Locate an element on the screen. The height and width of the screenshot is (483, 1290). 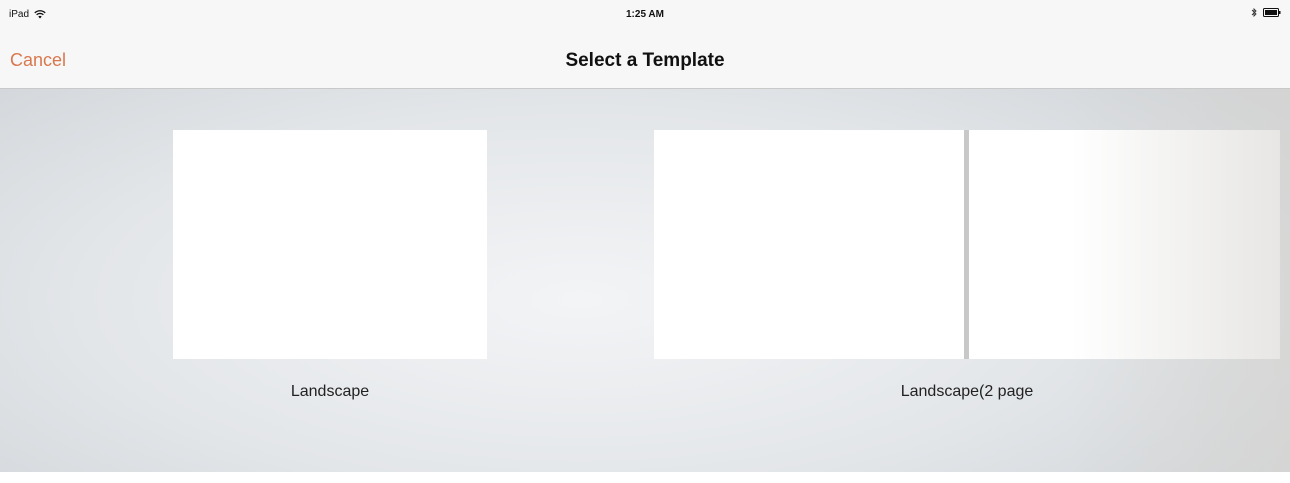
status-bar-left: iPad is located at coordinates (27, 14).